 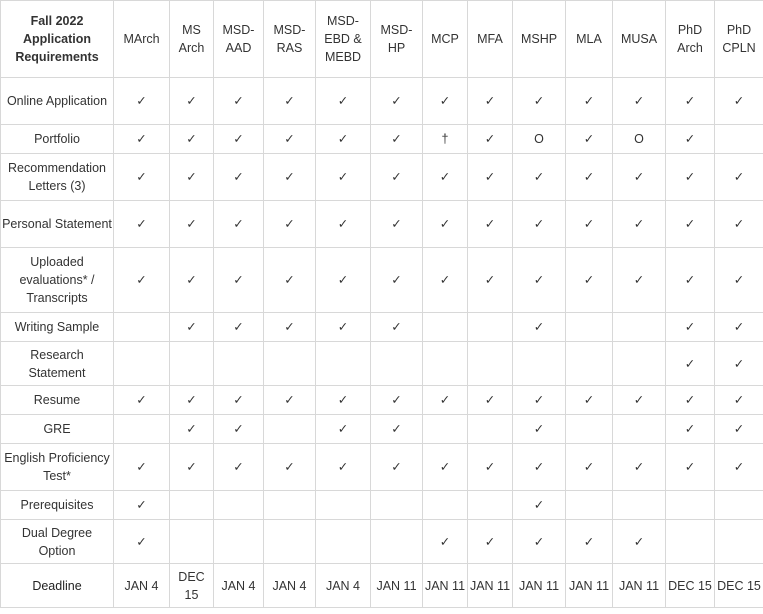 I want to click on row-label: Writing Sample, so click(x=57, y=327).